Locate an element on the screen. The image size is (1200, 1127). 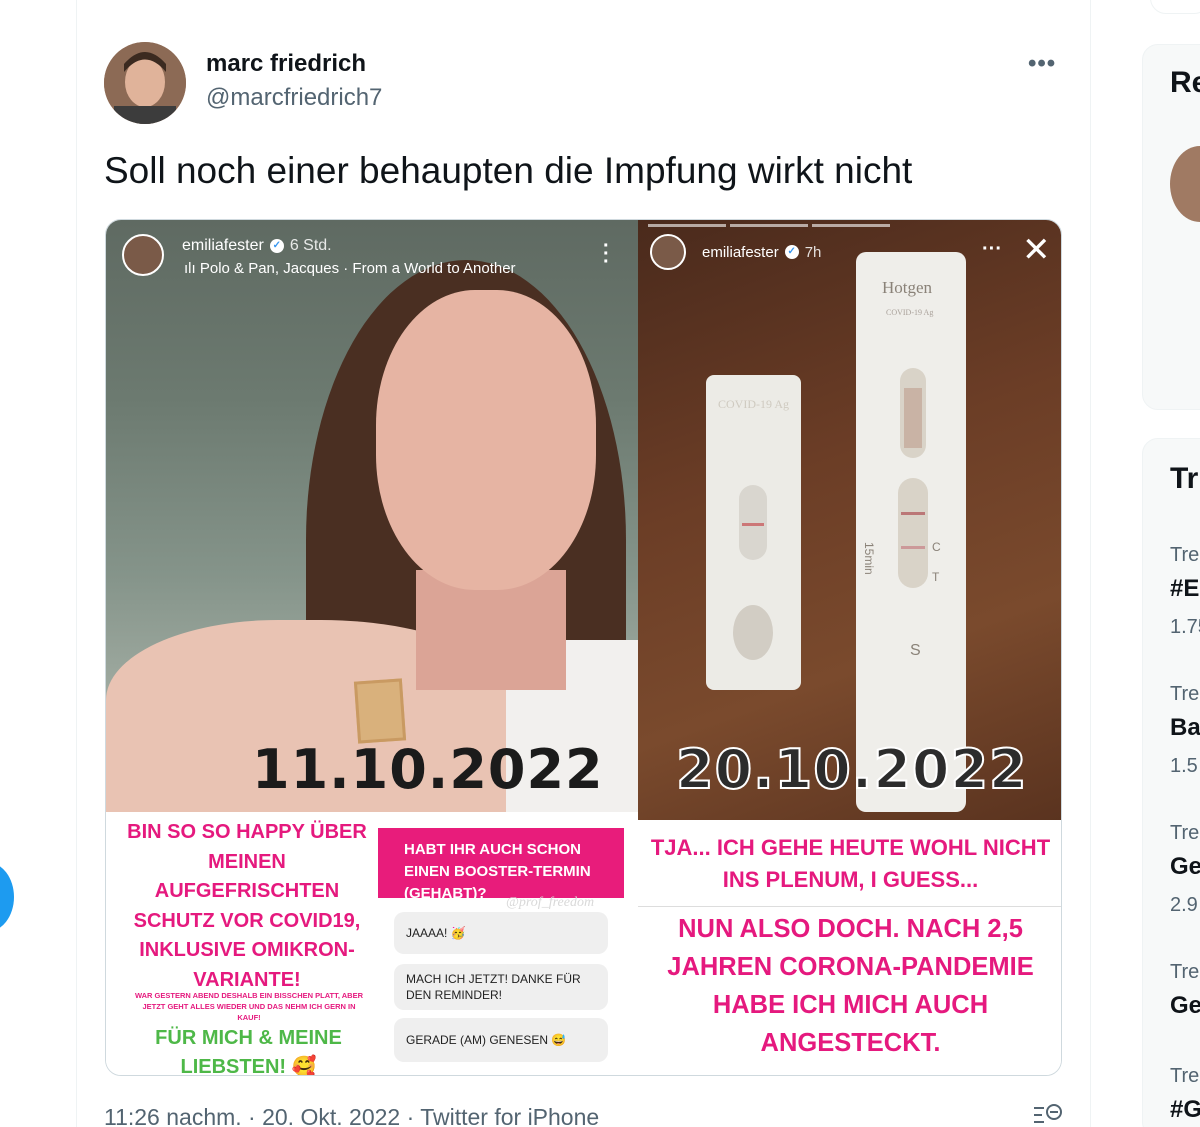
green-caption: FÜR MICH & MEINE LIEBSTEN! 🥰 is located at coordinates (248, 1051).